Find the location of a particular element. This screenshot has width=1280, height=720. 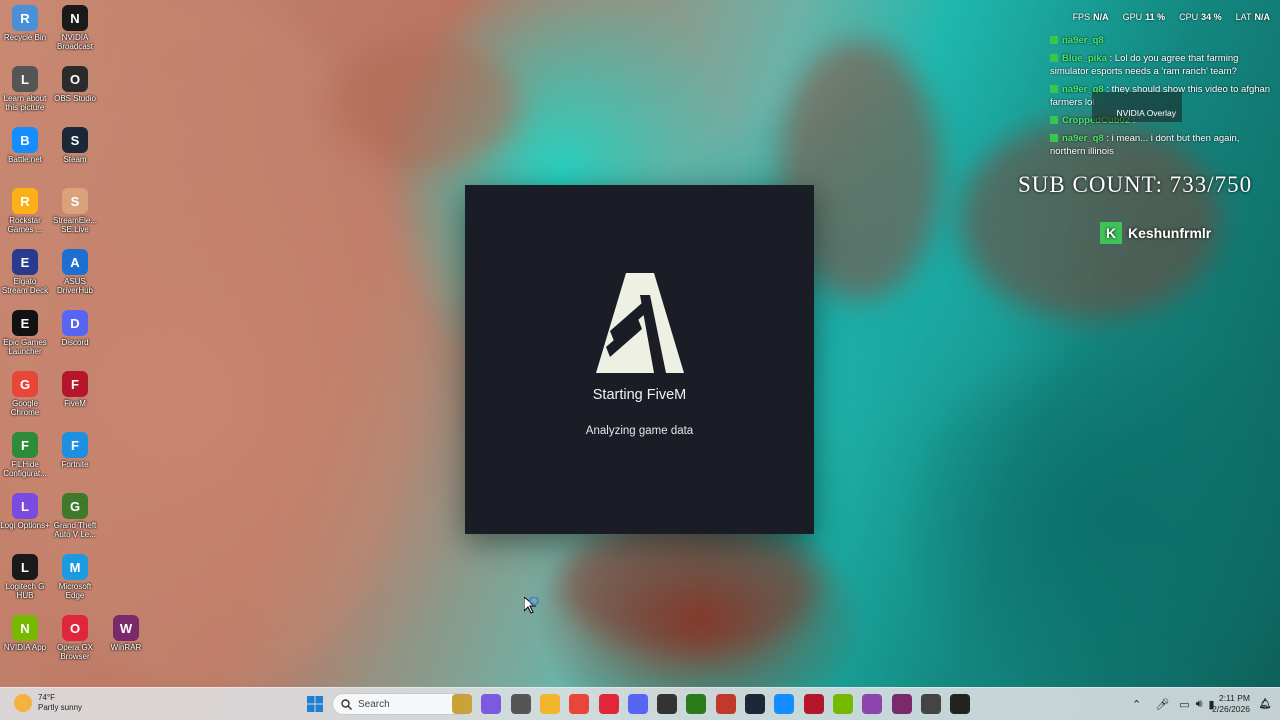

streamelements-icon: S is located at coordinates (75, 201).